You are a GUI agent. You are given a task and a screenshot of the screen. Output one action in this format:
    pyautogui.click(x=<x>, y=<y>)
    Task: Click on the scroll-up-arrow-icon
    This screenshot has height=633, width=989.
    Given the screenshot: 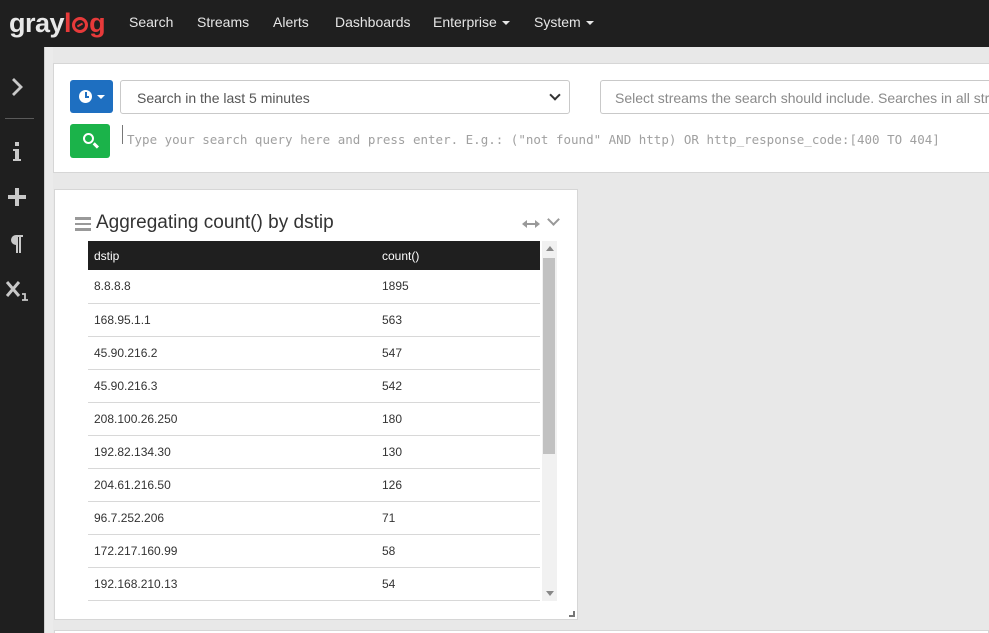 What is the action you would take?
    pyautogui.click(x=550, y=248)
    